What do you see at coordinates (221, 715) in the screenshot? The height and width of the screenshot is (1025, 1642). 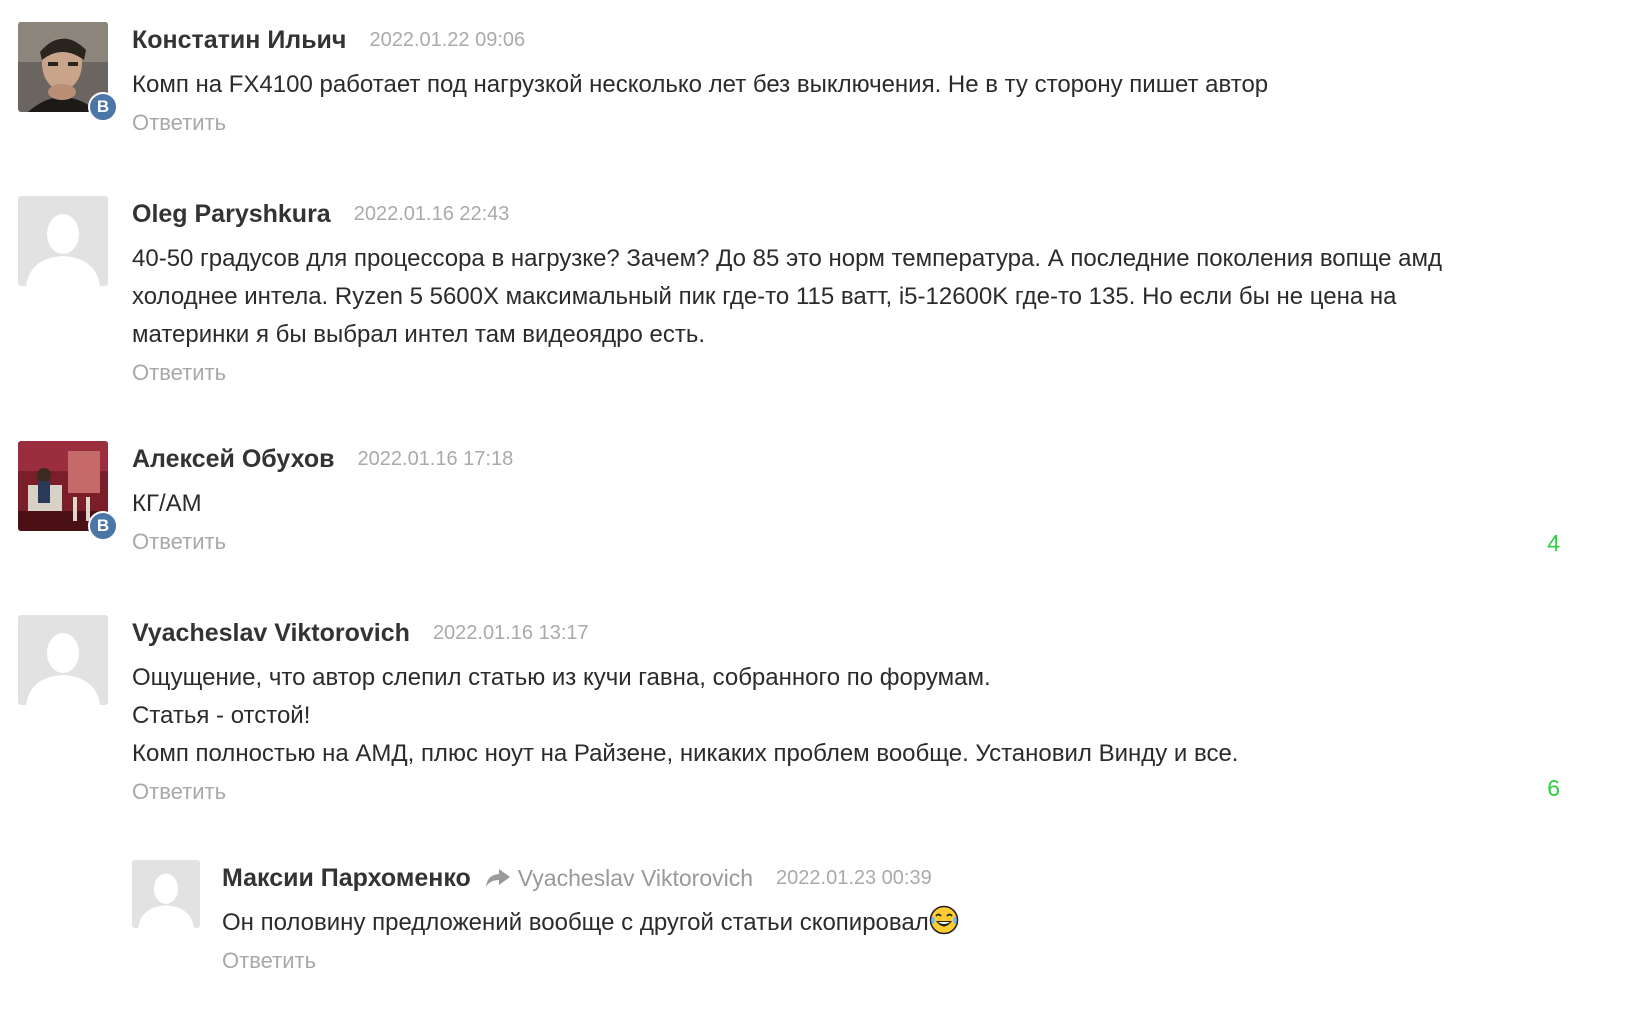 I see `comment-text-line: Статья - отстой!` at bounding box center [221, 715].